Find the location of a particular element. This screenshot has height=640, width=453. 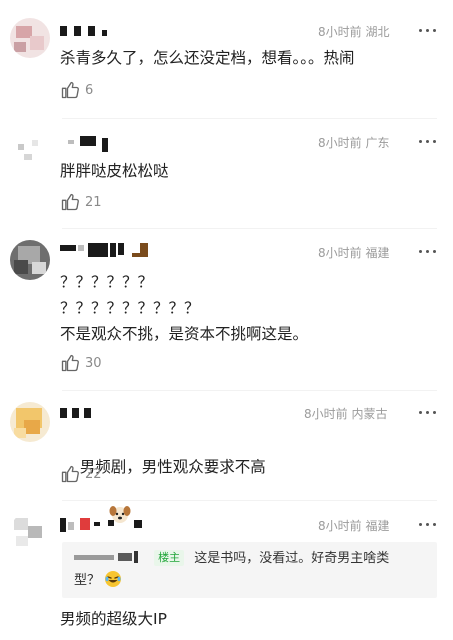

comment-location: 内蒙古 is located at coordinates (369, 414).